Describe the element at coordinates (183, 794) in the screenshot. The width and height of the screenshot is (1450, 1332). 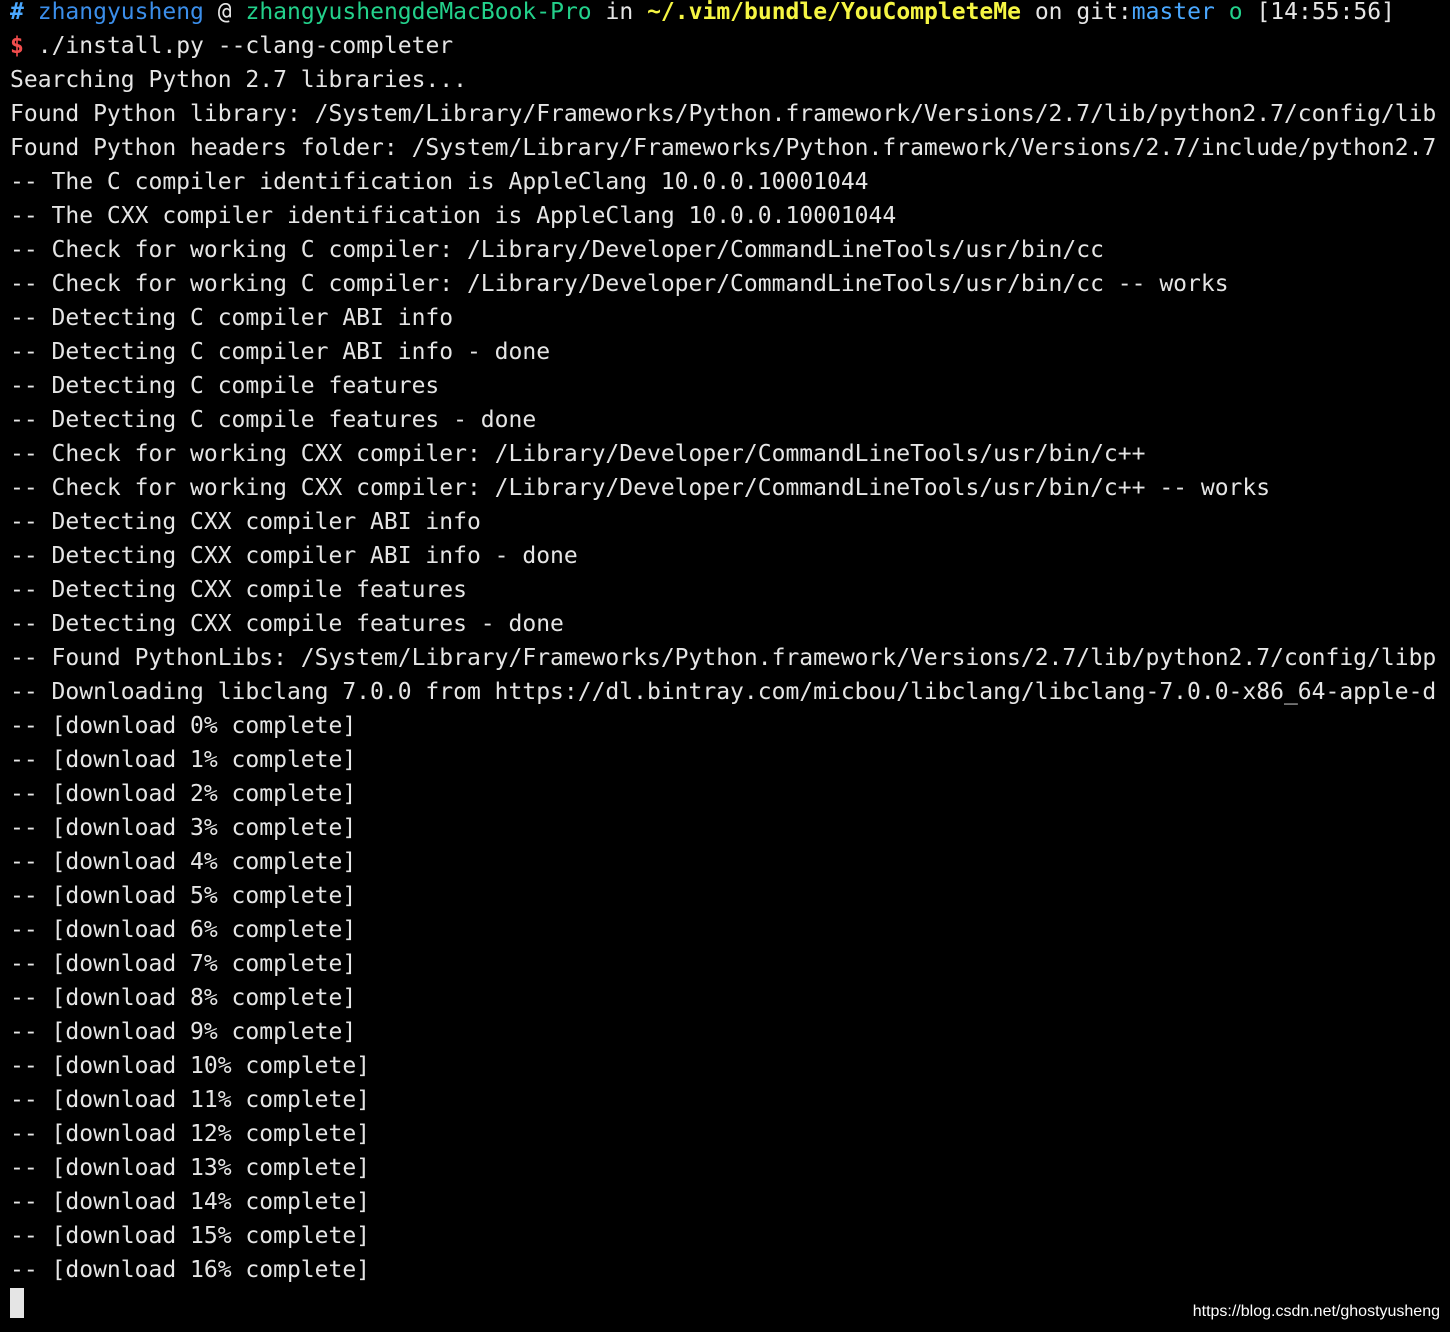
I see `output-line: -- [download 2% complete]` at that location.